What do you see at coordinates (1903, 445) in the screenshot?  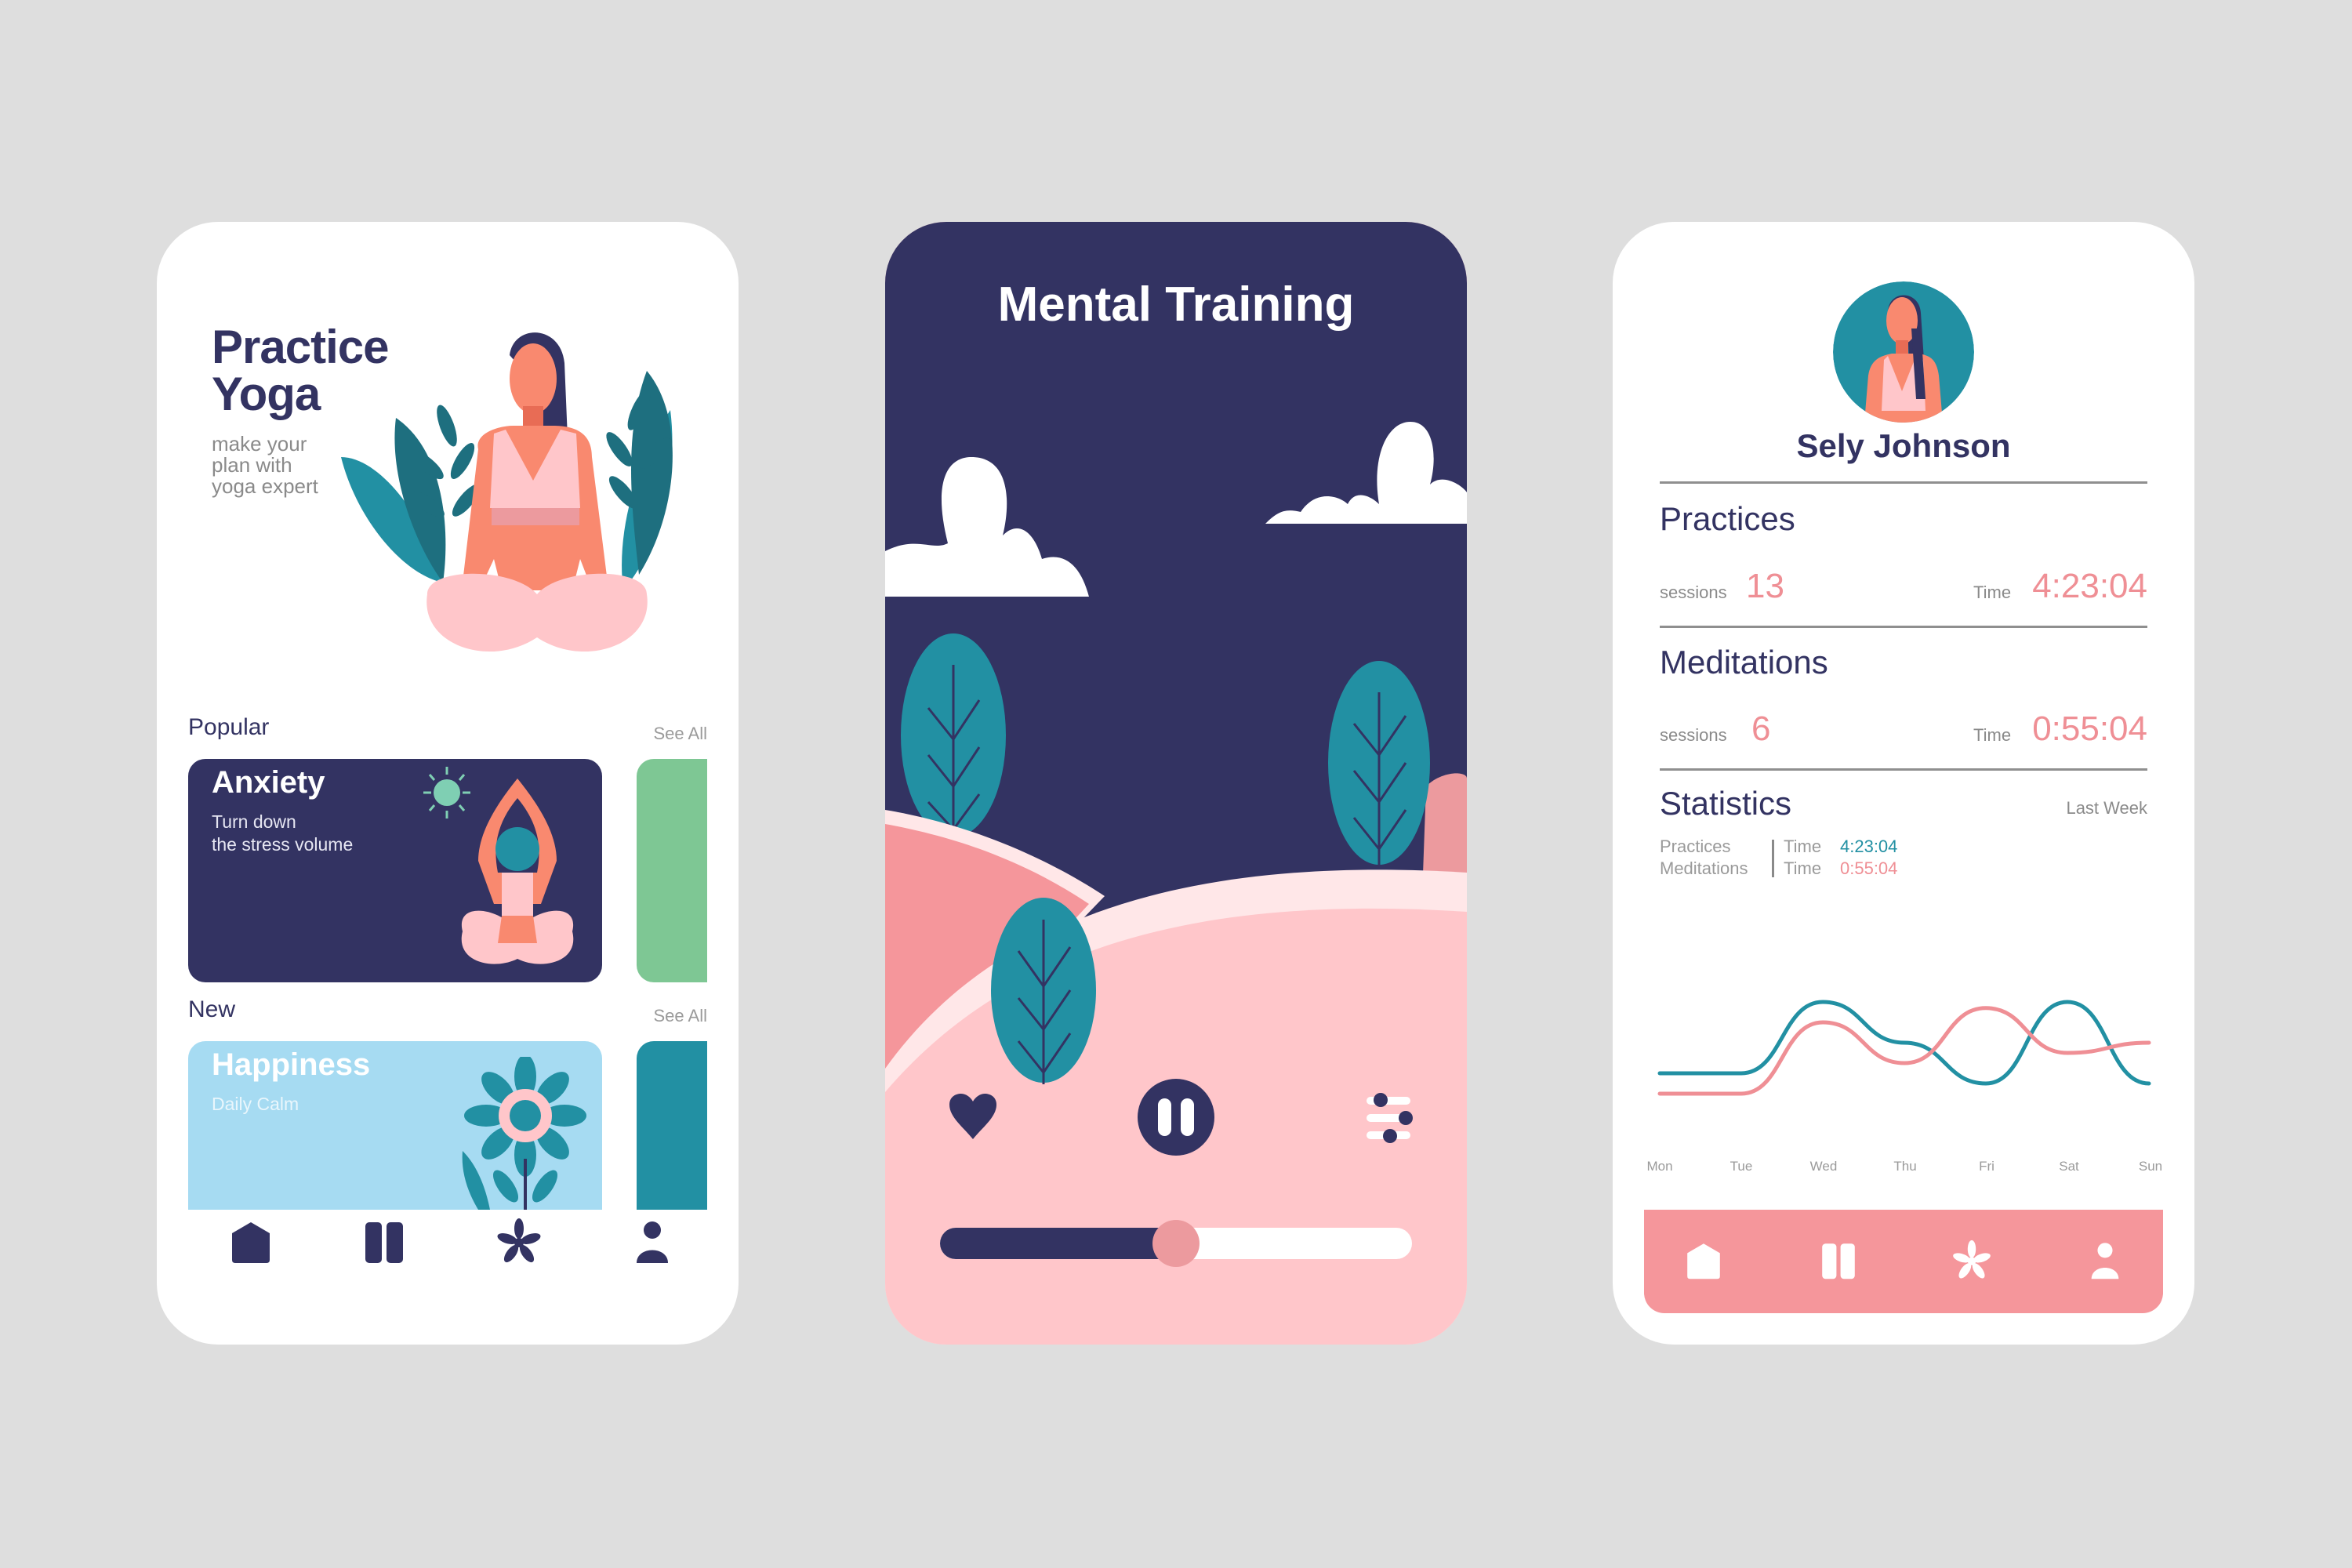 I see `profile-name: Sely Johnson` at bounding box center [1903, 445].